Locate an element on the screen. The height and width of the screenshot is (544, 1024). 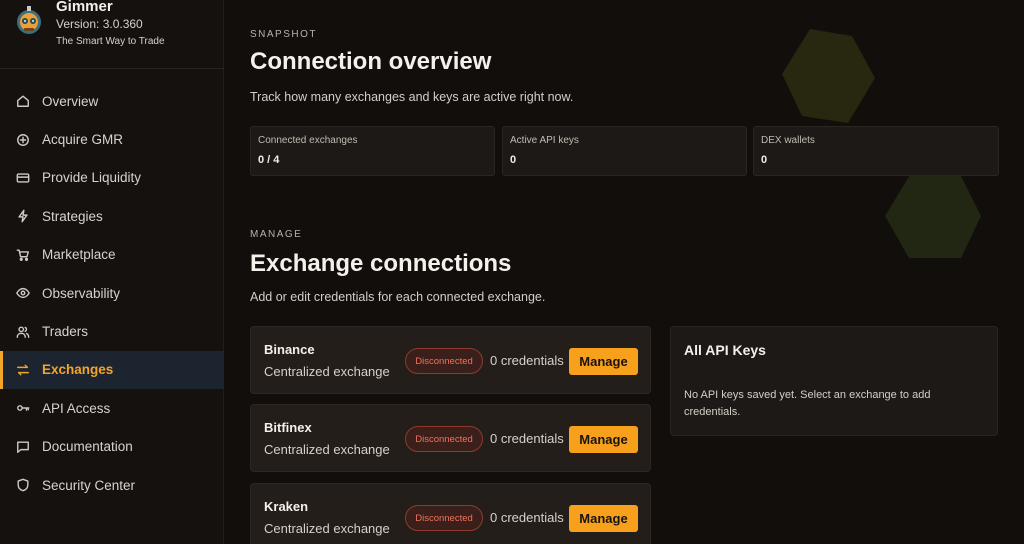
stat-active-api-keys: Active API keys 0 is located at coordinates (624, 151).